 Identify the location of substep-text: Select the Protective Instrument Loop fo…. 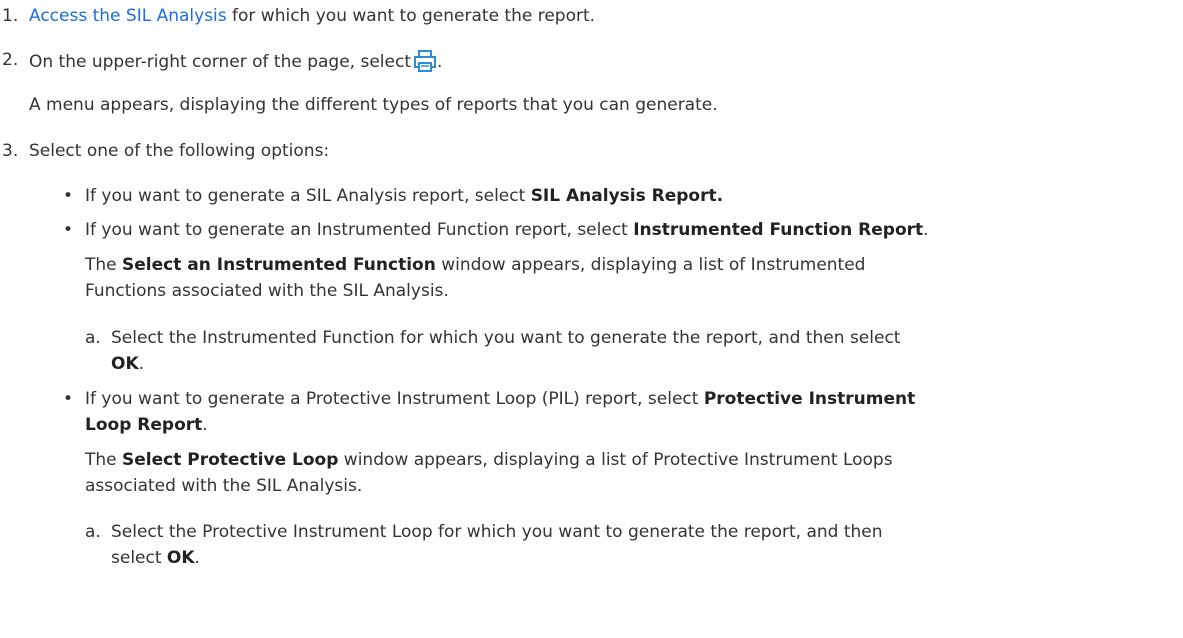
(497, 532).